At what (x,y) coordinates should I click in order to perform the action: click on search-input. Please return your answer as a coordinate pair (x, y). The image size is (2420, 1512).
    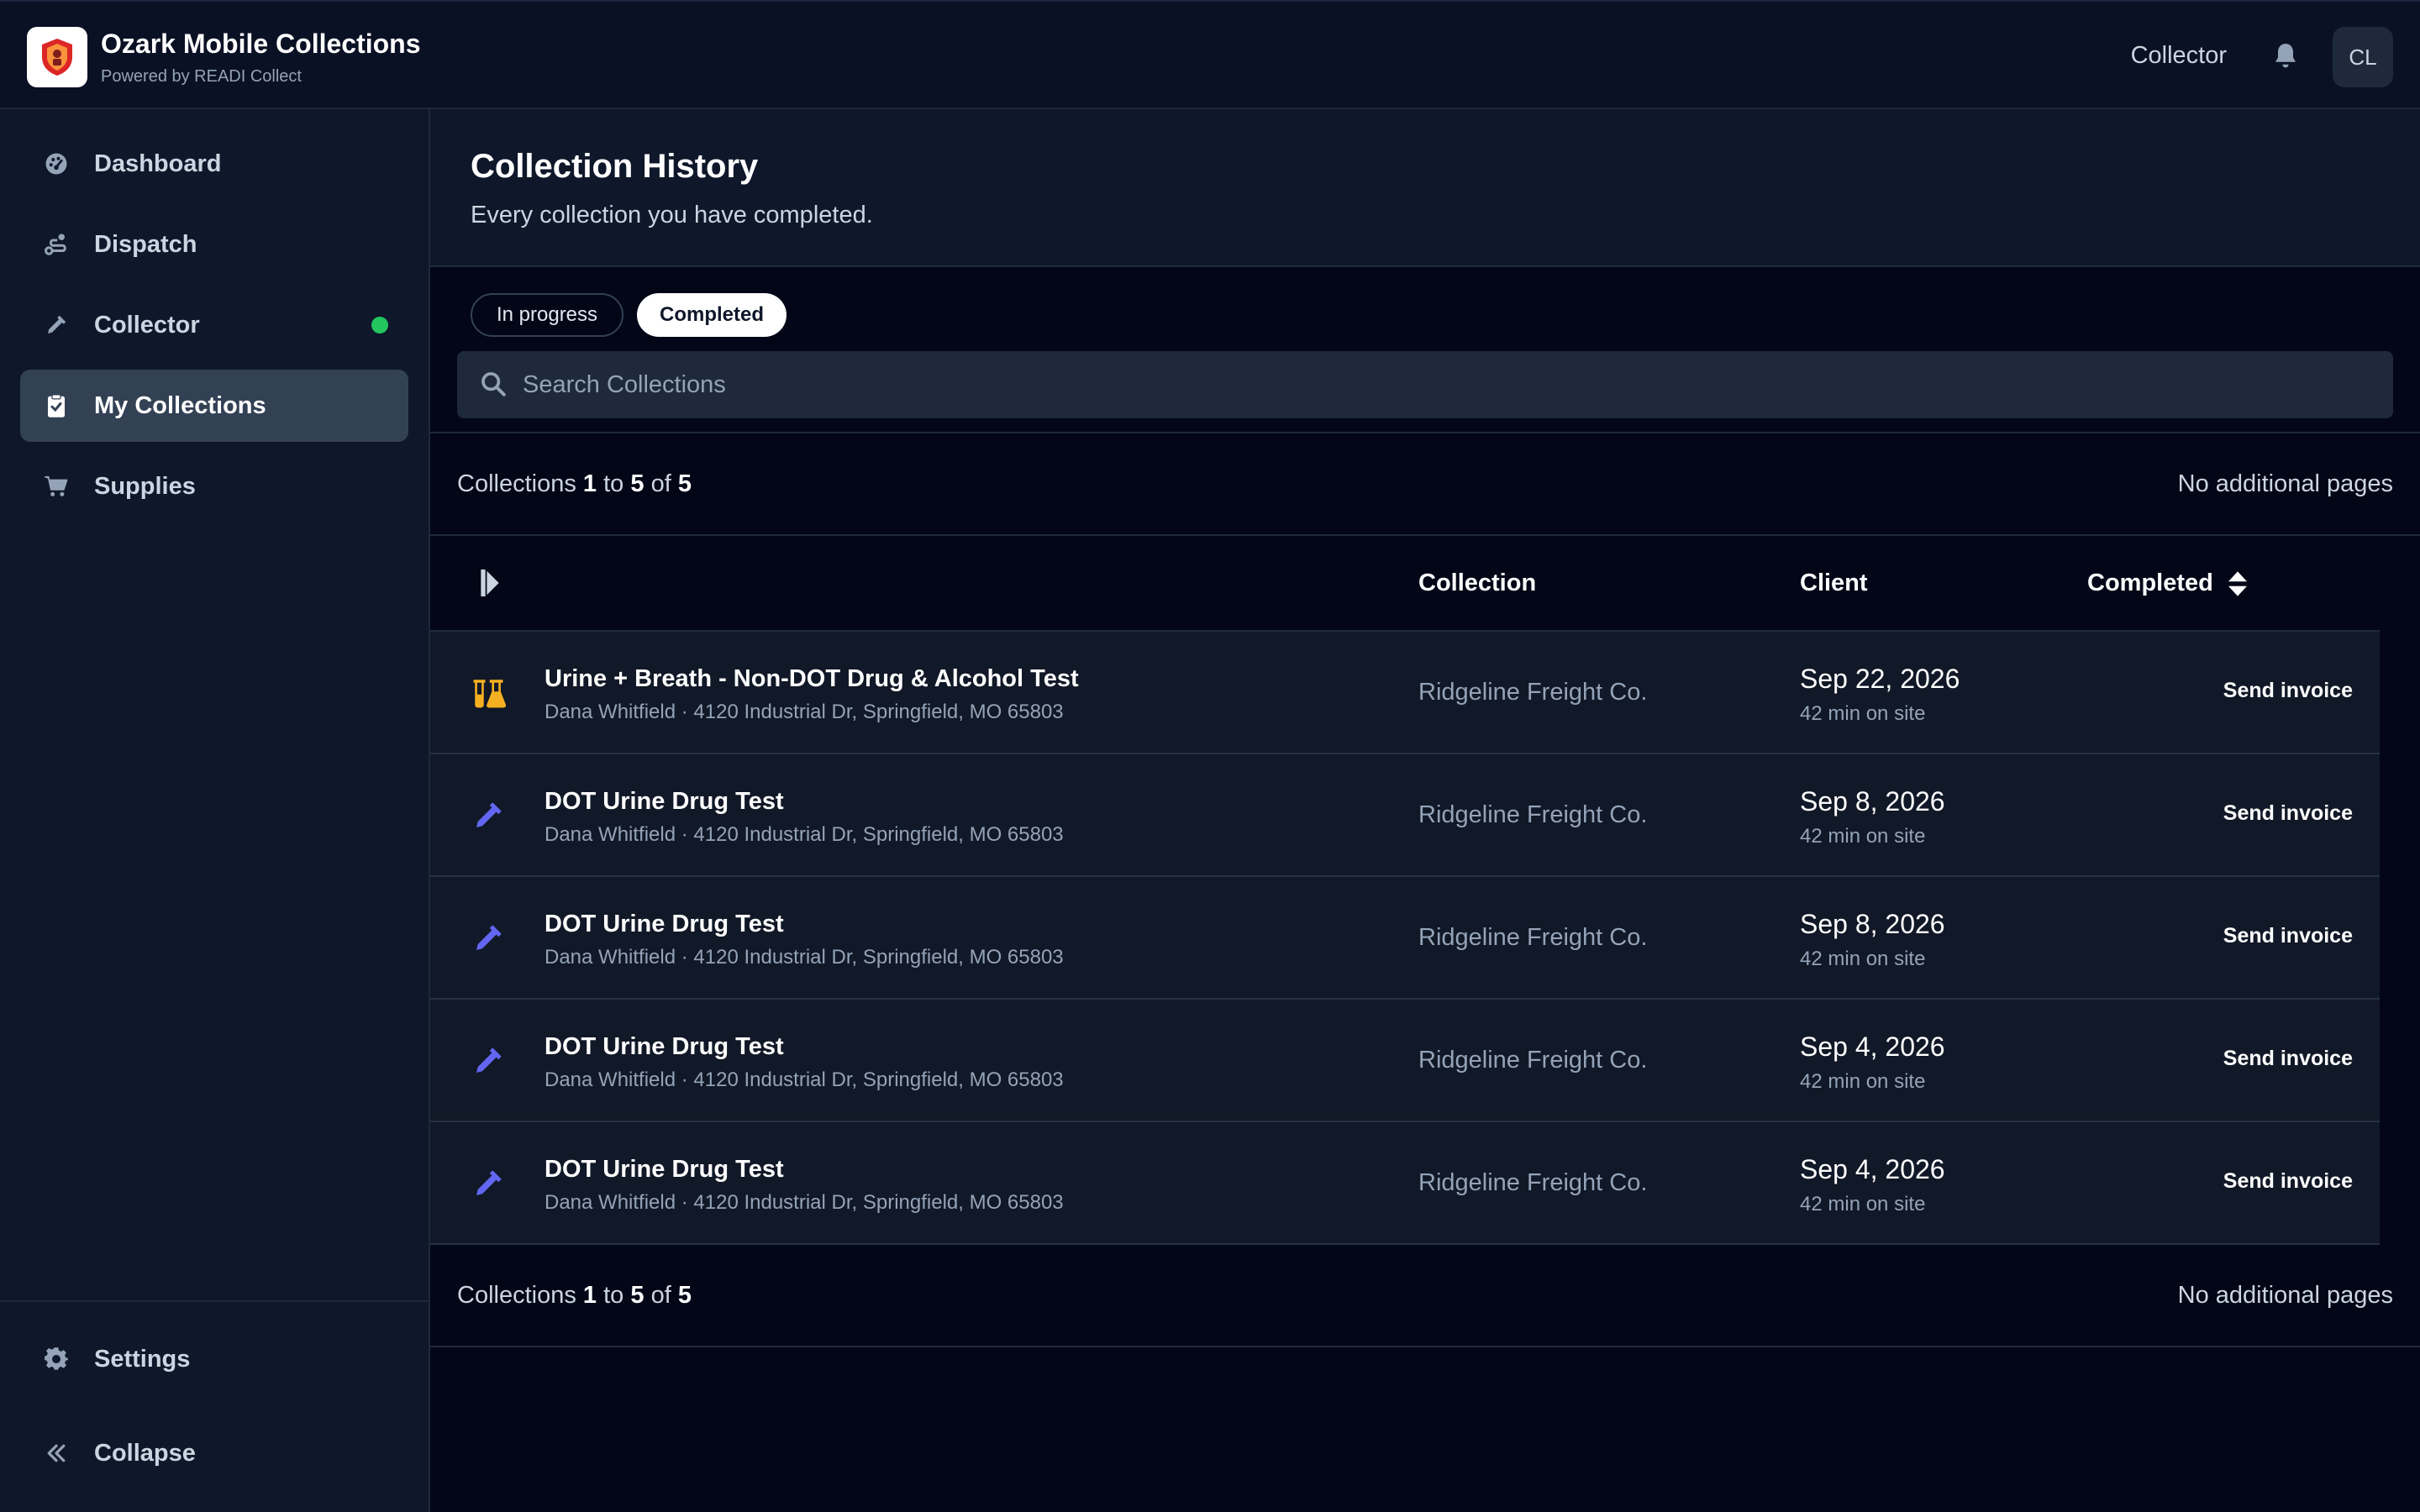
    Looking at the image, I should click on (1447, 384).